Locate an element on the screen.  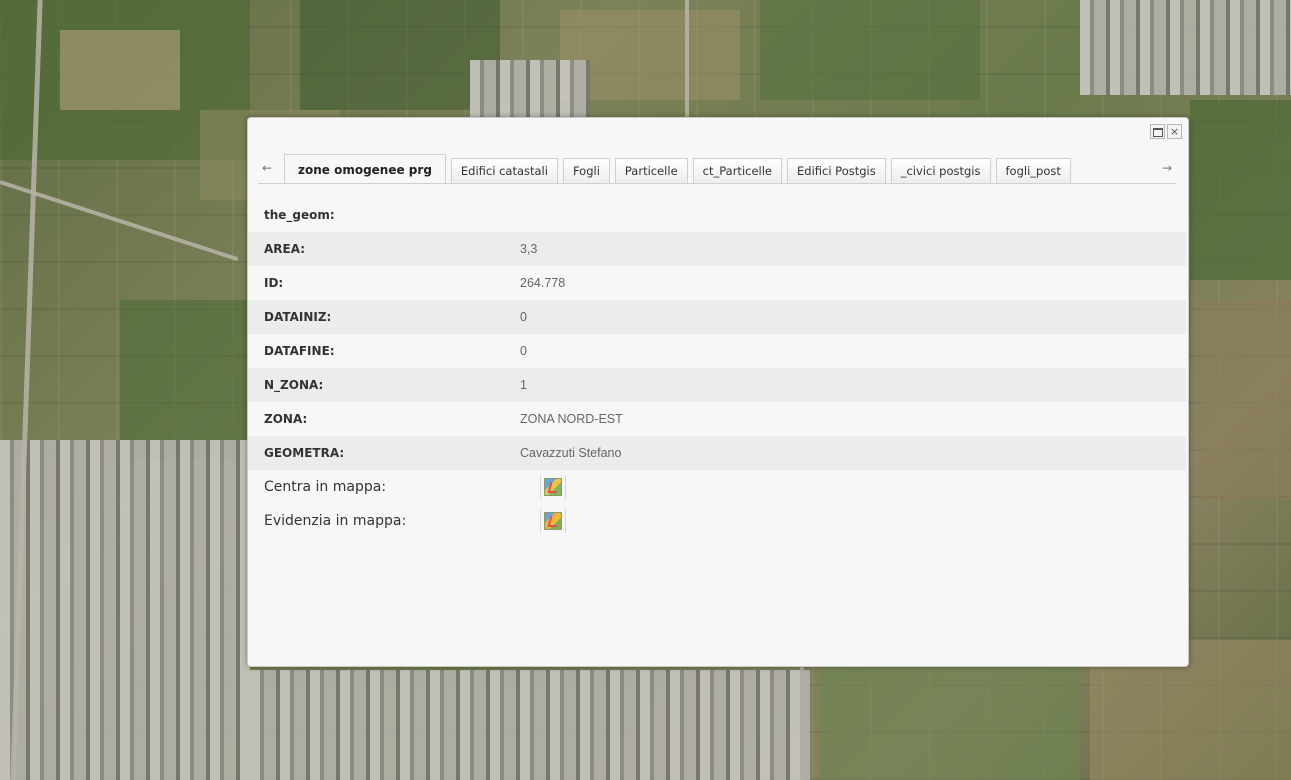
tab-fogli-post: fogli_post is located at coordinates (1033, 170).